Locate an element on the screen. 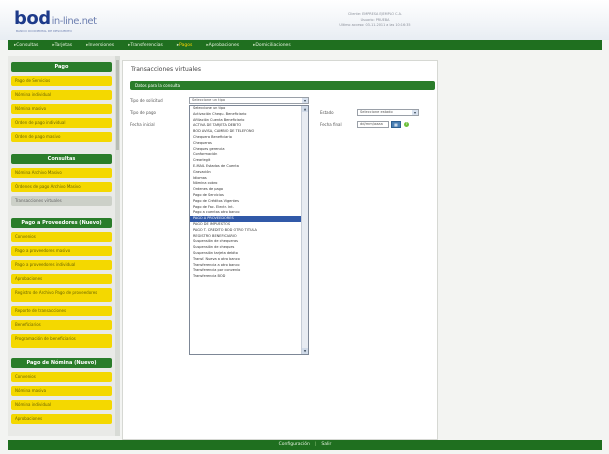 This screenshot has height=454, width=609. menu-domiciliaciones: Domiciliaciones is located at coordinates (271, 45).